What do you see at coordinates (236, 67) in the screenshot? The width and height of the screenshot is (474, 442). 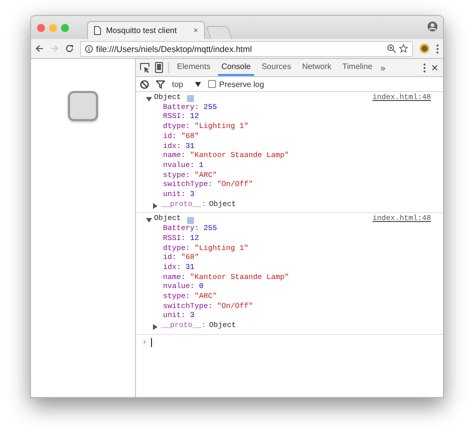 I see `devtools-tab: Console` at bounding box center [236, 67].